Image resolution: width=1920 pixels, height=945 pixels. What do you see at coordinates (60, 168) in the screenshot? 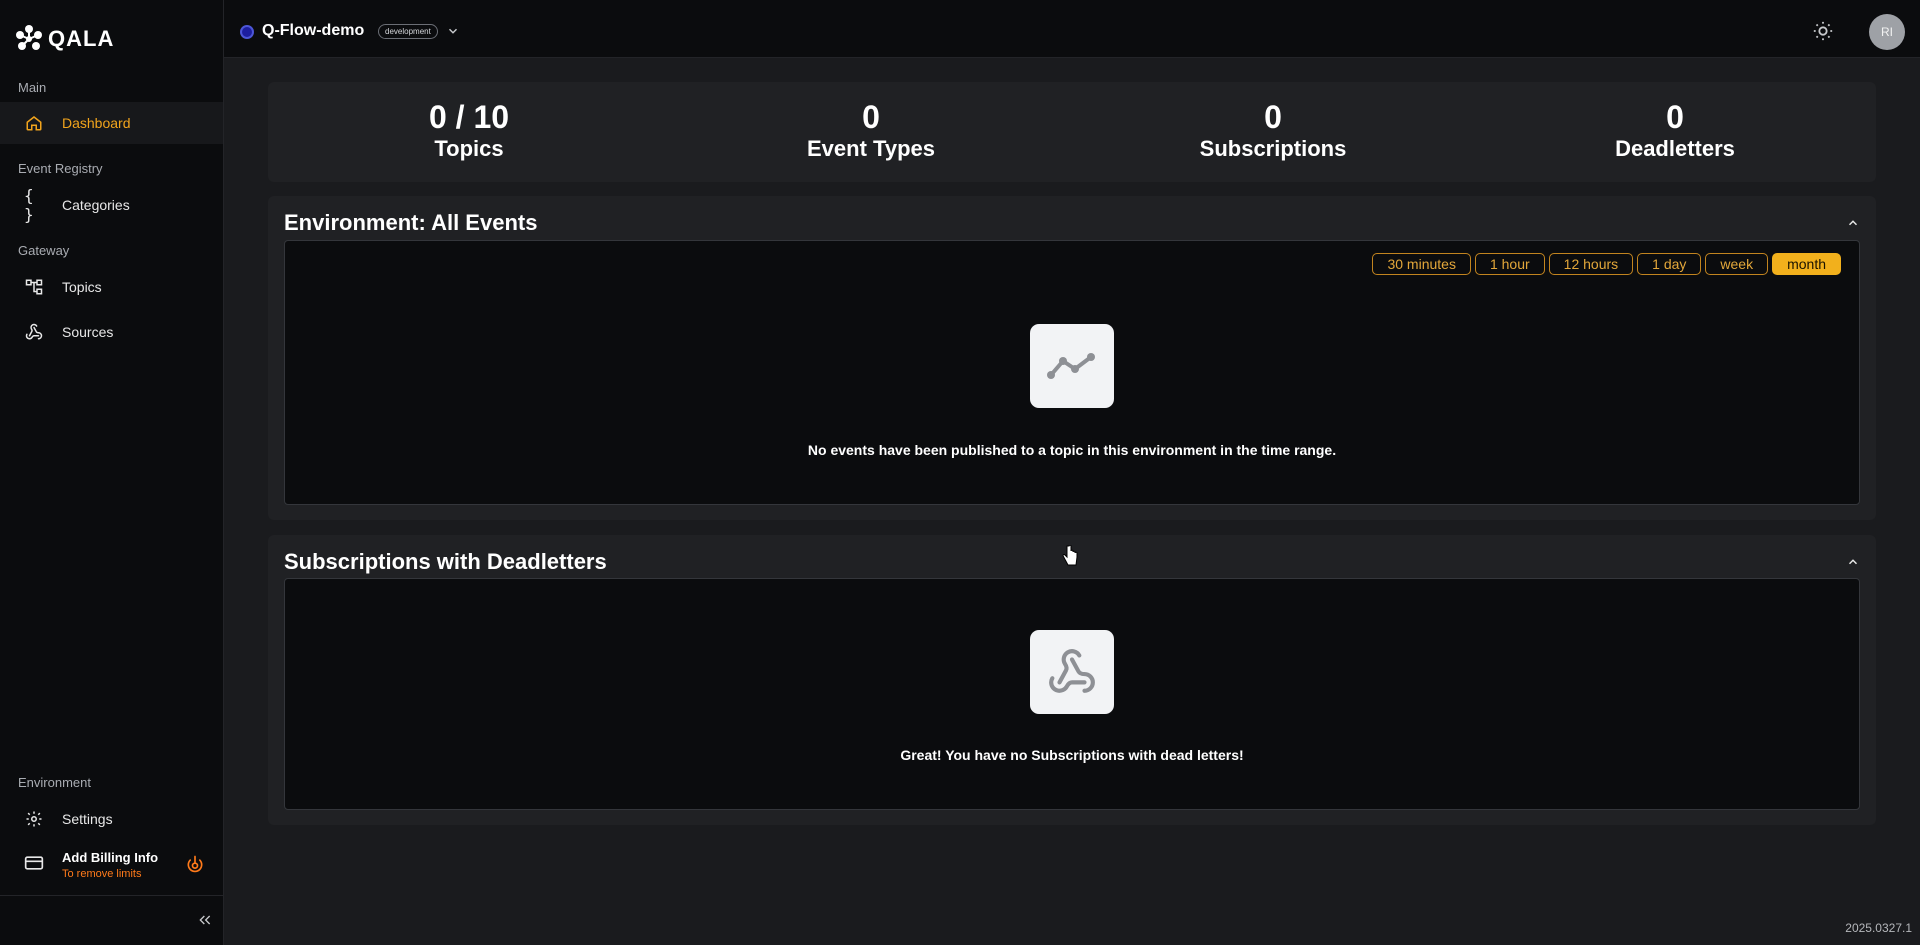
I see `section-label-event-registry: Event Registry` at bounding box center [60, 168].